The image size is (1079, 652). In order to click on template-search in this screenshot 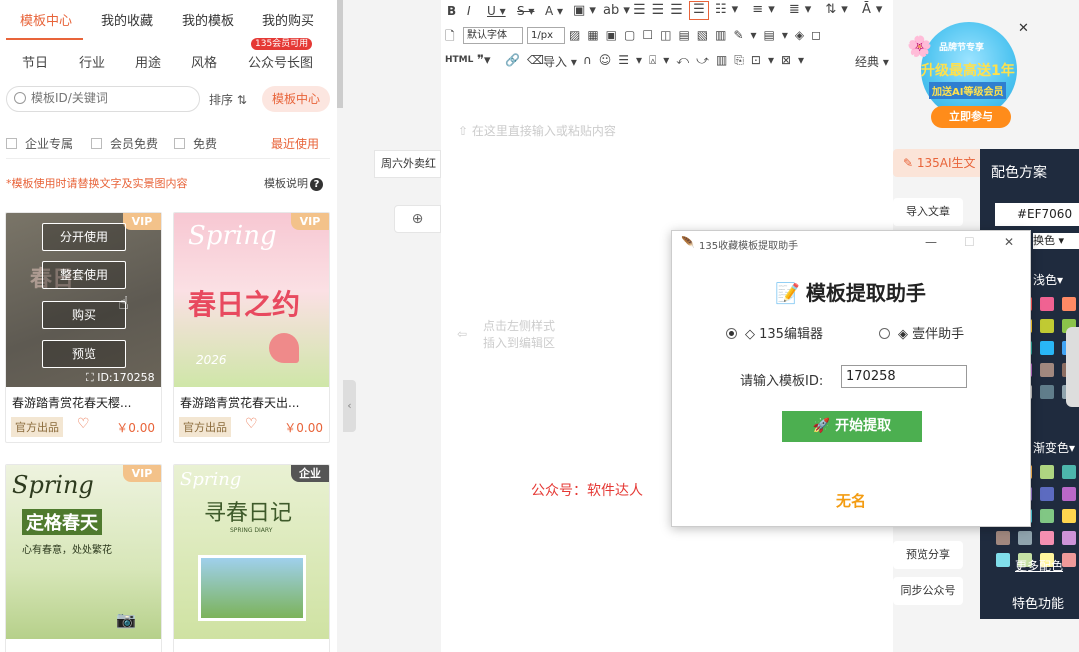, I will do `click(103, 99)`.